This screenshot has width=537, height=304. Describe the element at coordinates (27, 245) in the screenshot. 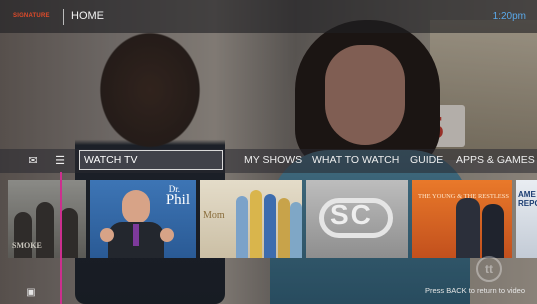

I see `tile-label: SMOKE` at that location.